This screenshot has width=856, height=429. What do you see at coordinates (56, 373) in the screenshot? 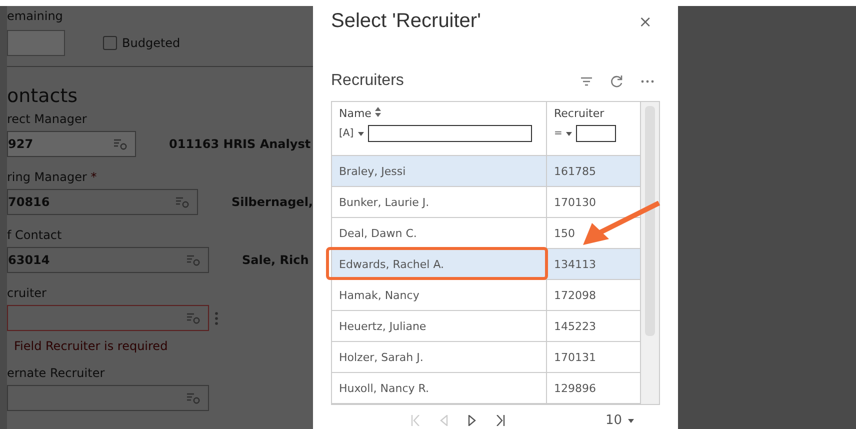
I see `field-label: ernate Recruiter` at bounding box center [56, 373].